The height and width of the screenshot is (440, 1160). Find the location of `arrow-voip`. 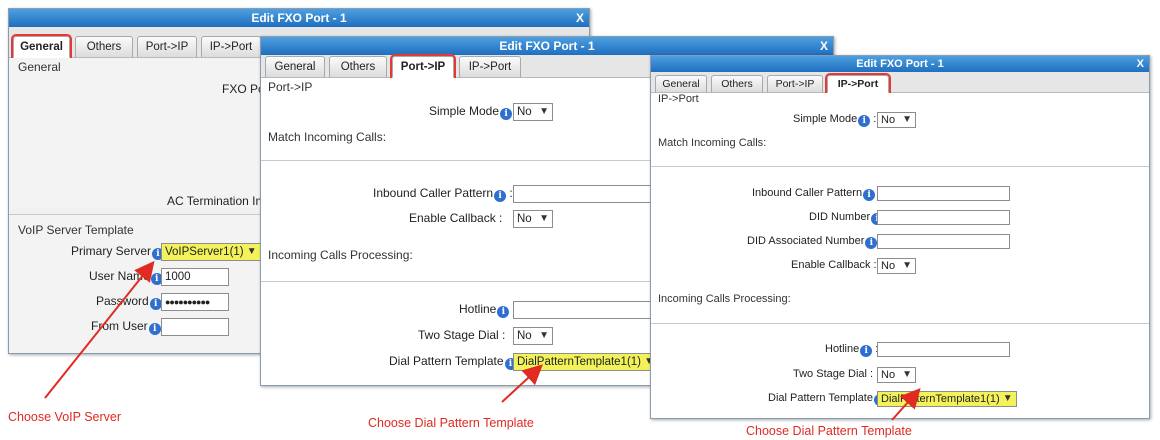

arrow-voip is located at coordinates (99, 329).